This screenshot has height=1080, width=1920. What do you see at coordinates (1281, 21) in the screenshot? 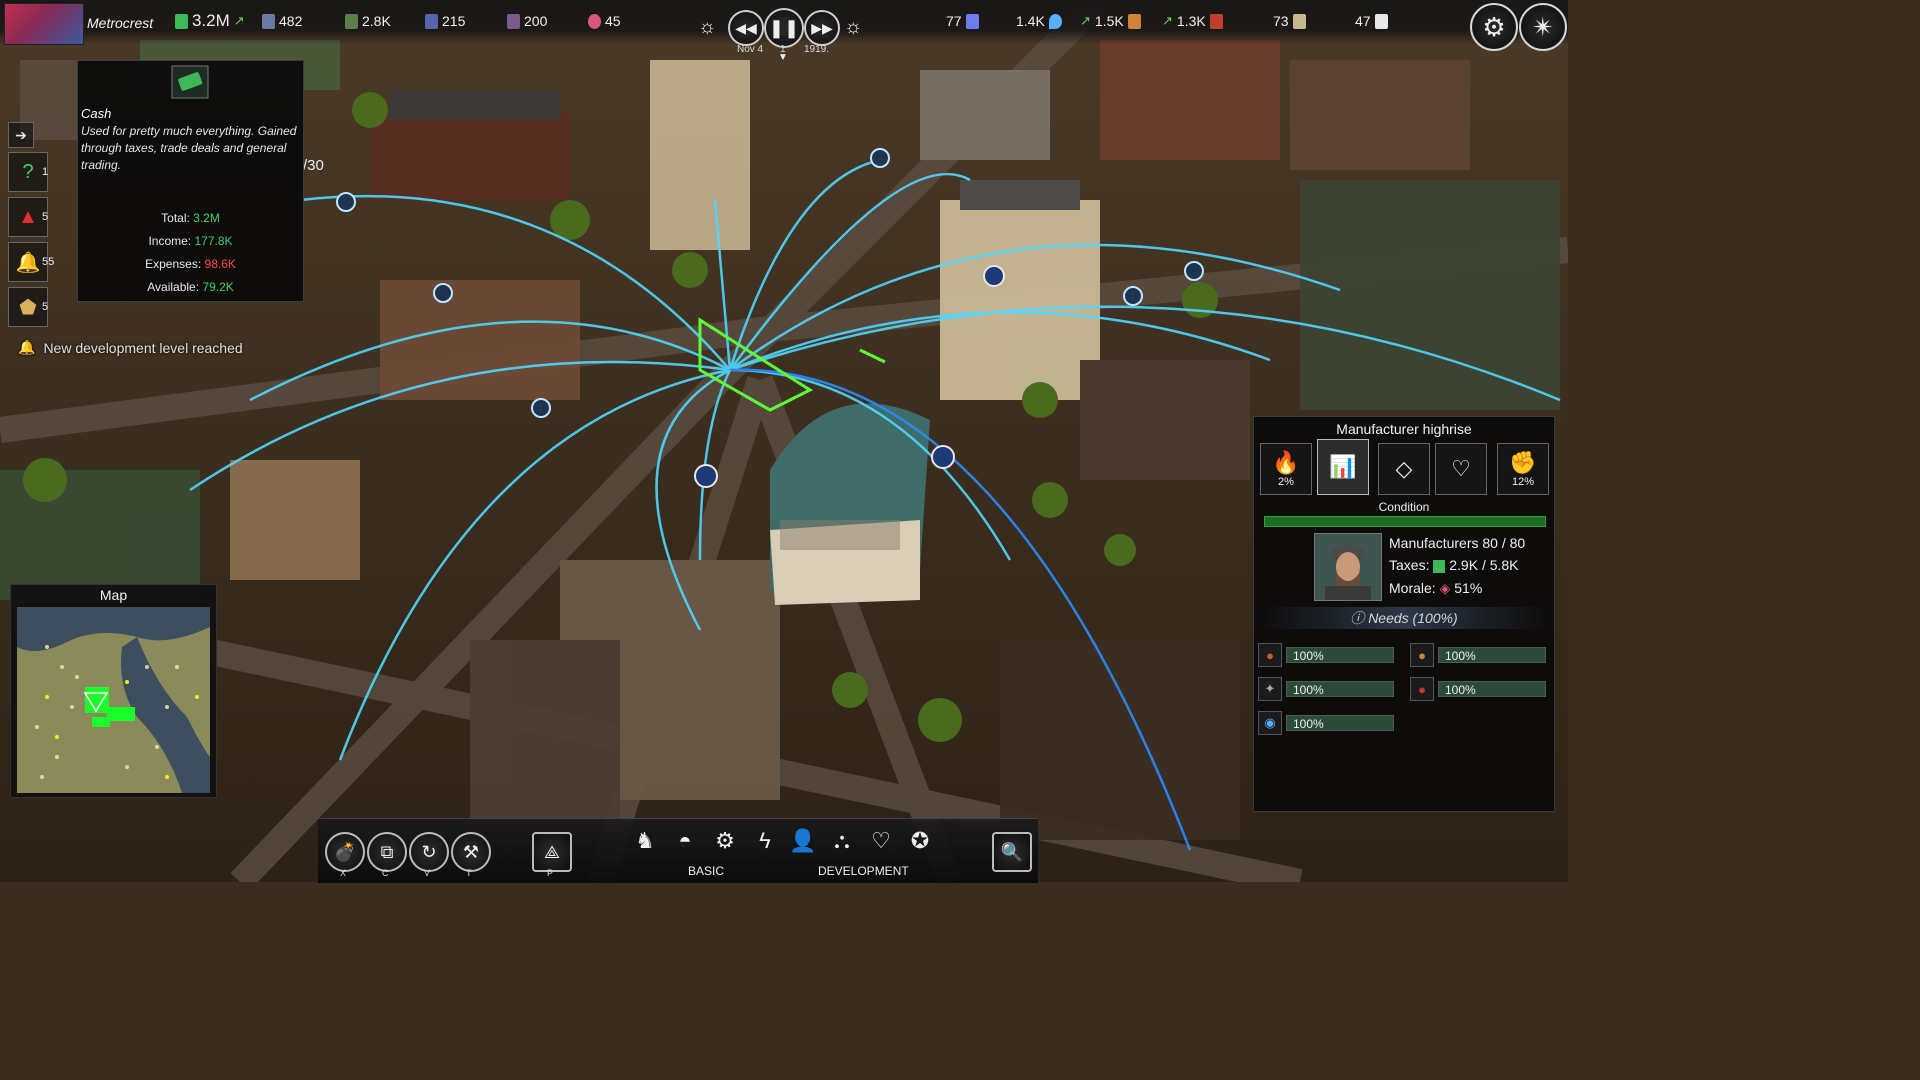
I see `resource-value: 73` at bounding box center [1281, 21].